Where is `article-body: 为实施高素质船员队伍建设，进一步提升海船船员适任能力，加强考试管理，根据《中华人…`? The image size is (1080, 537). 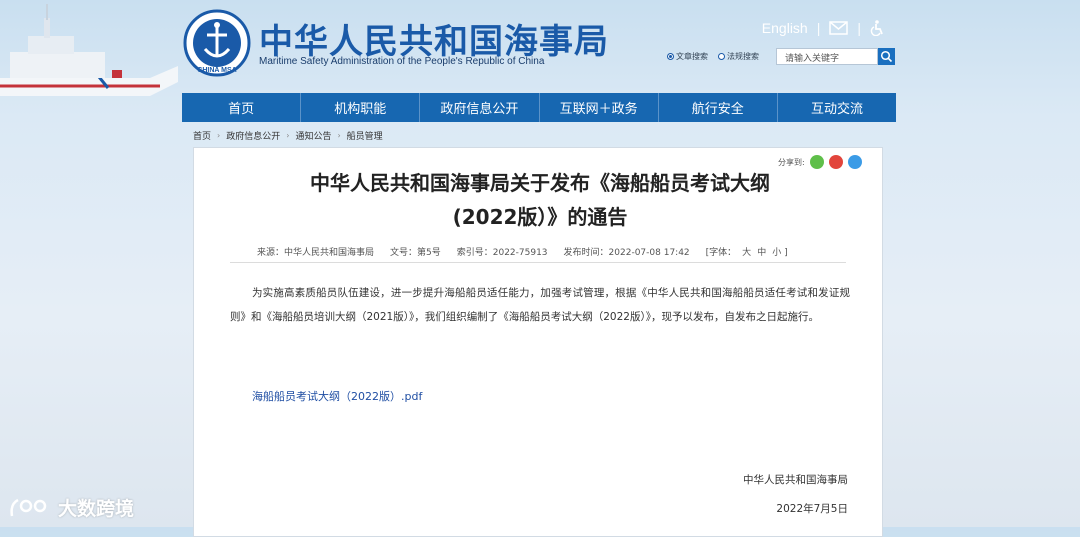
article-body: 为实施高素质船员队伍建设，进一步提升海船船员适任能力，加强考试管理，根据《中华人… is located at coordinates (540, 305).